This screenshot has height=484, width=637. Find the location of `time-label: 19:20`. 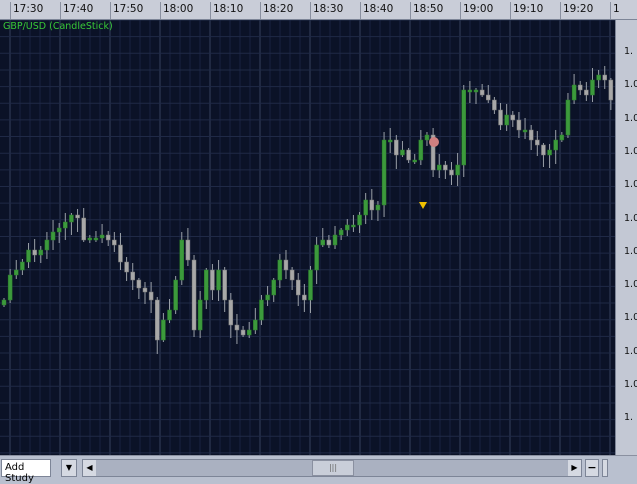

time-label: 19:20 is located at coordinates (578, 9).